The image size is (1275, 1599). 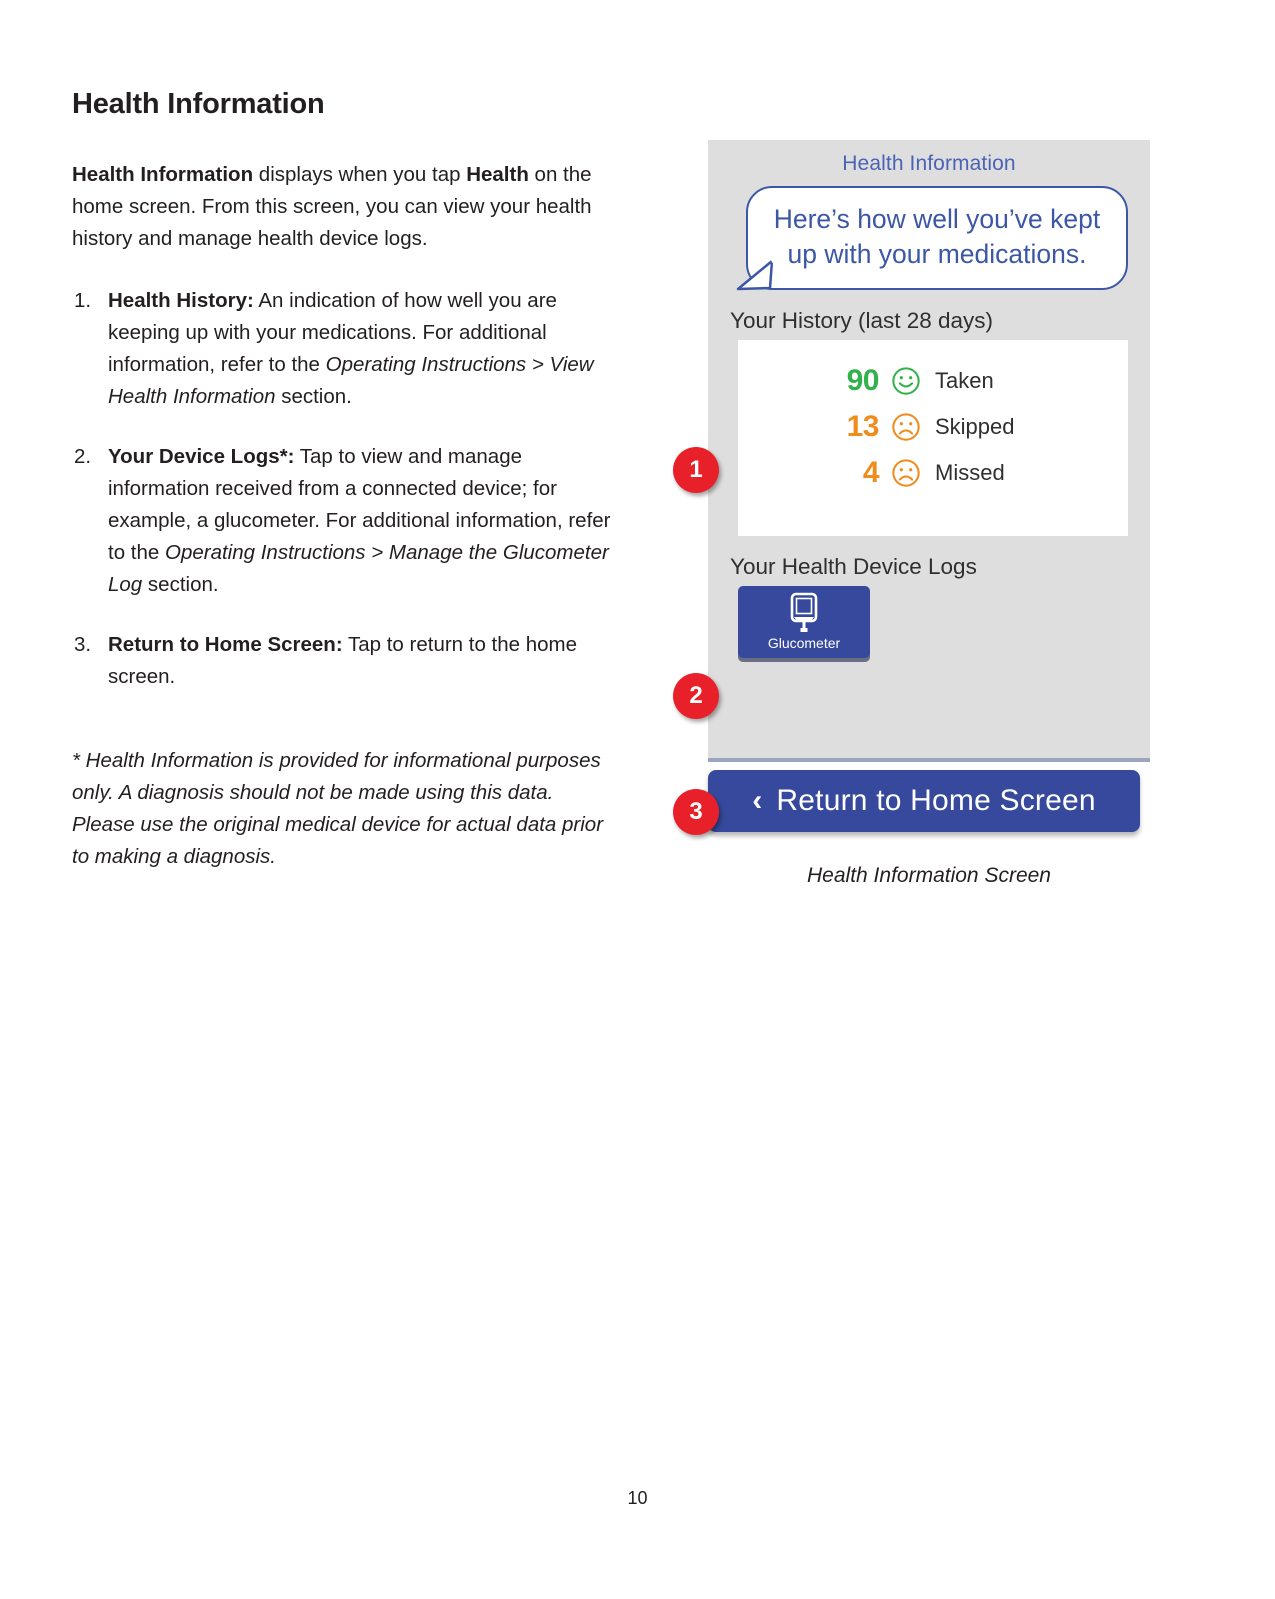 What do you see at coordinates (696, 696) in the screenshot?
I see `callout-badge-2: 2` at bounding box center [696, 696].